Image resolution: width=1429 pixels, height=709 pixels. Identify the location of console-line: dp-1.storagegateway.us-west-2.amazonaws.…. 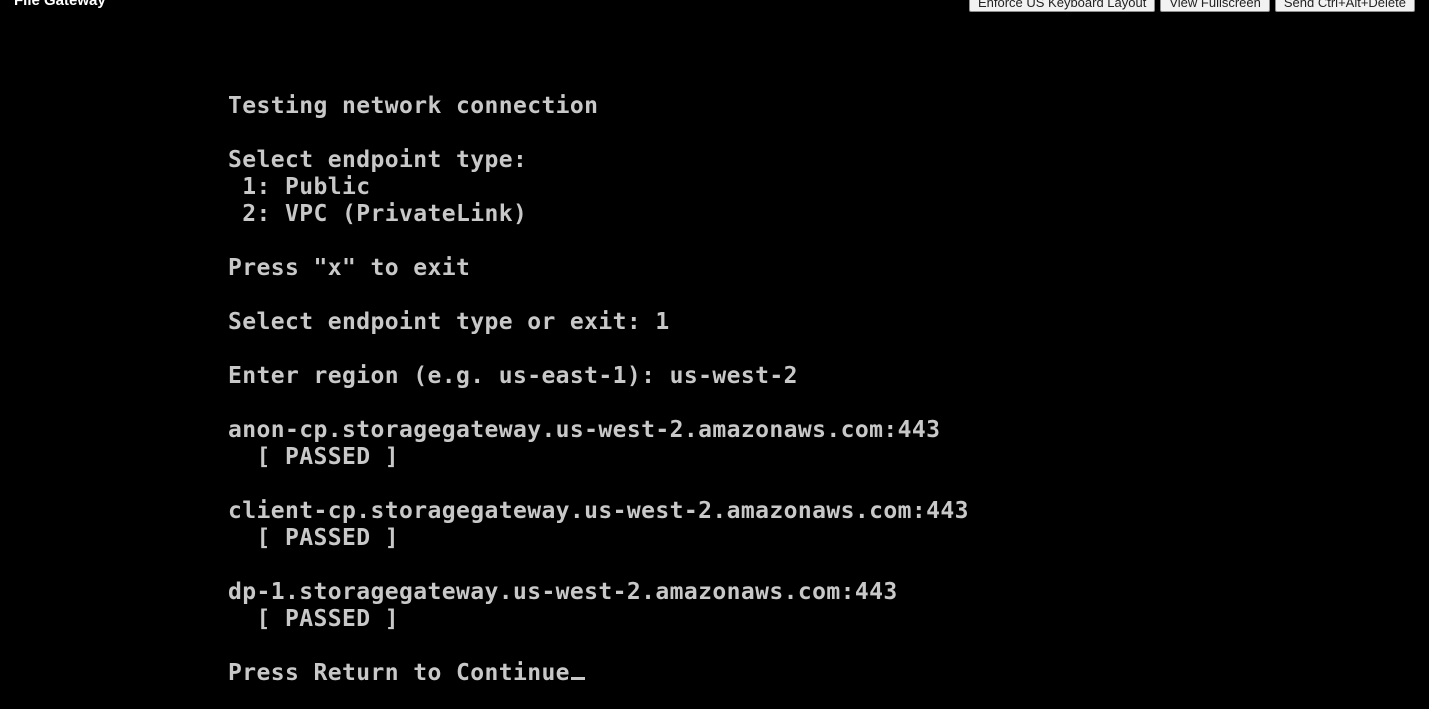
(563, 592).